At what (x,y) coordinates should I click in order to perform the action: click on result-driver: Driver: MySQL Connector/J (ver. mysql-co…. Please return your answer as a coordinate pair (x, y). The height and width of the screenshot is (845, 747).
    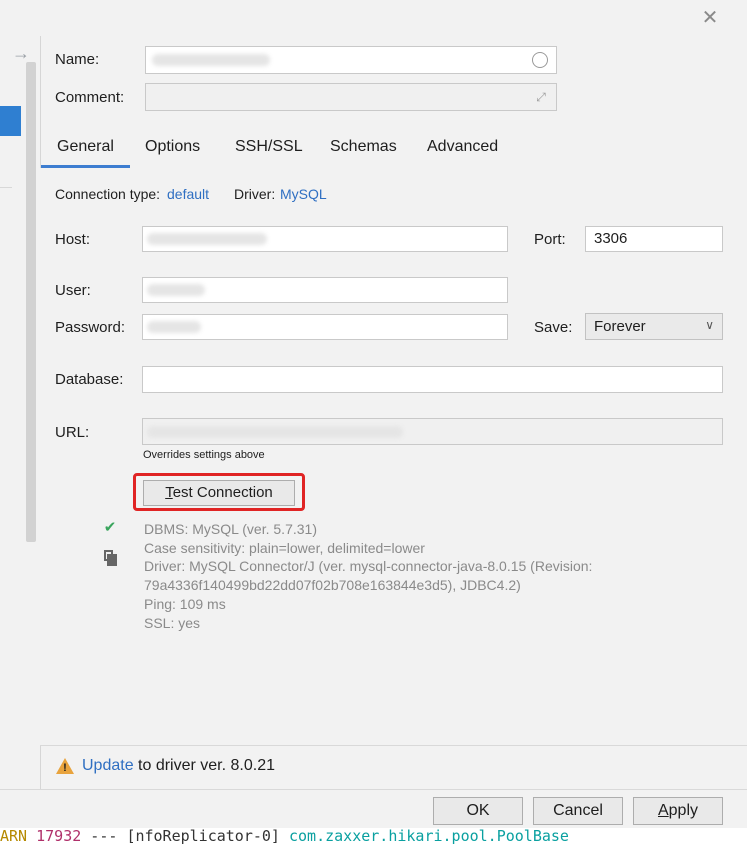
    Looking at the image, I should click on (368, 566).